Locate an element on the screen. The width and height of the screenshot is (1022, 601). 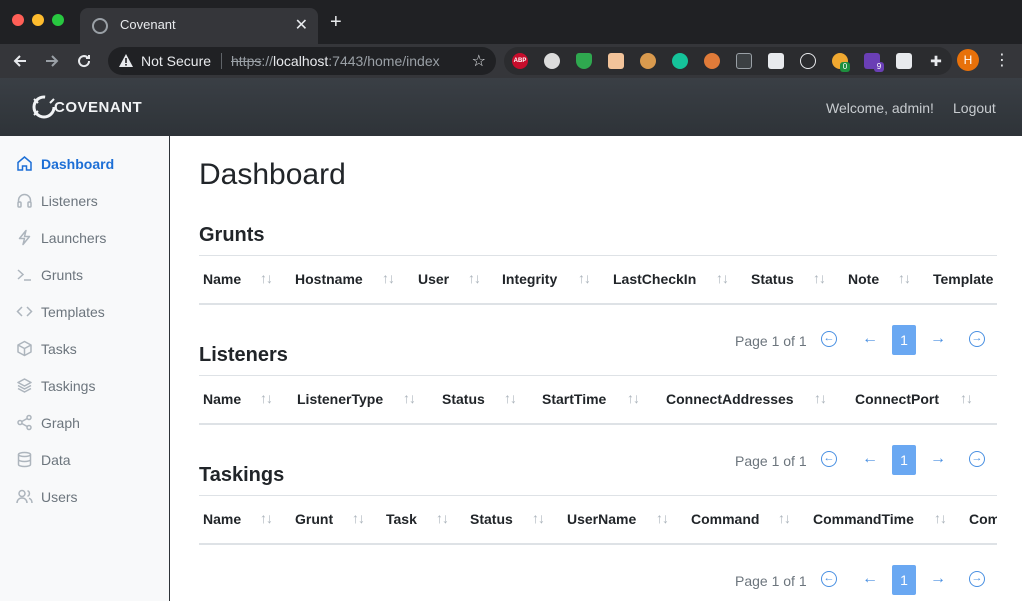
window-minimize-button is located at coordinates (38, 20).